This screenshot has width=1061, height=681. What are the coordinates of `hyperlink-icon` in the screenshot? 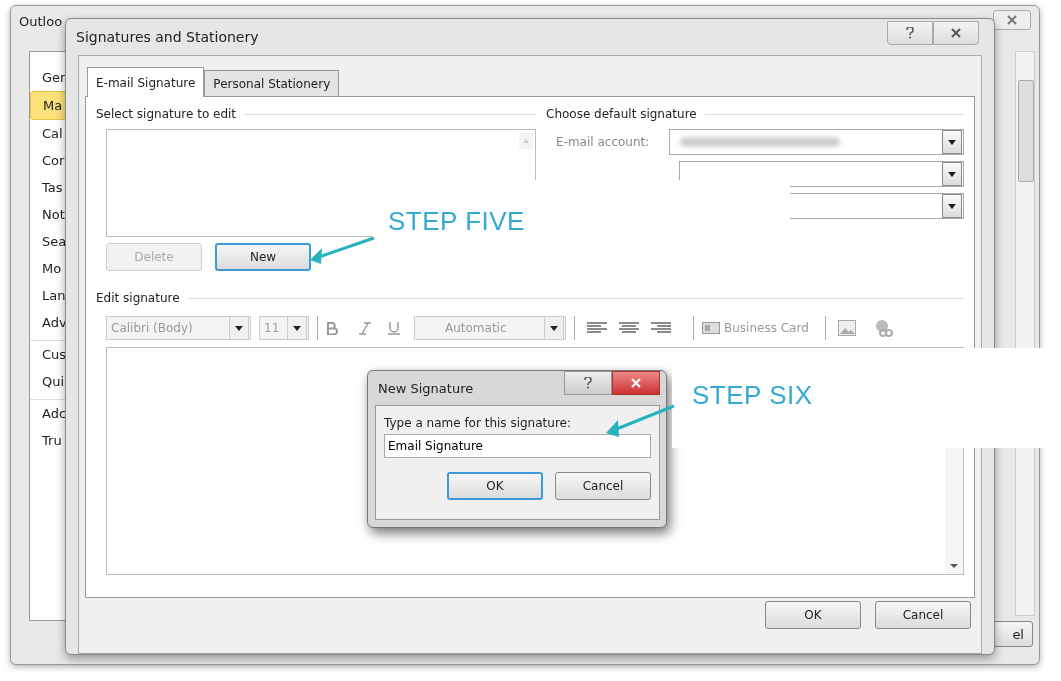 It's located at (883, 328).